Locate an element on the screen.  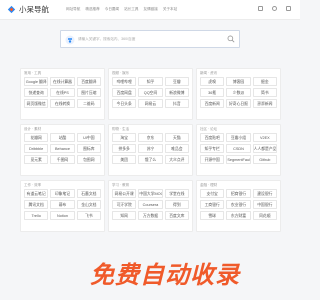
nav-item: 友情链接 is located at coordinates (151, 9).